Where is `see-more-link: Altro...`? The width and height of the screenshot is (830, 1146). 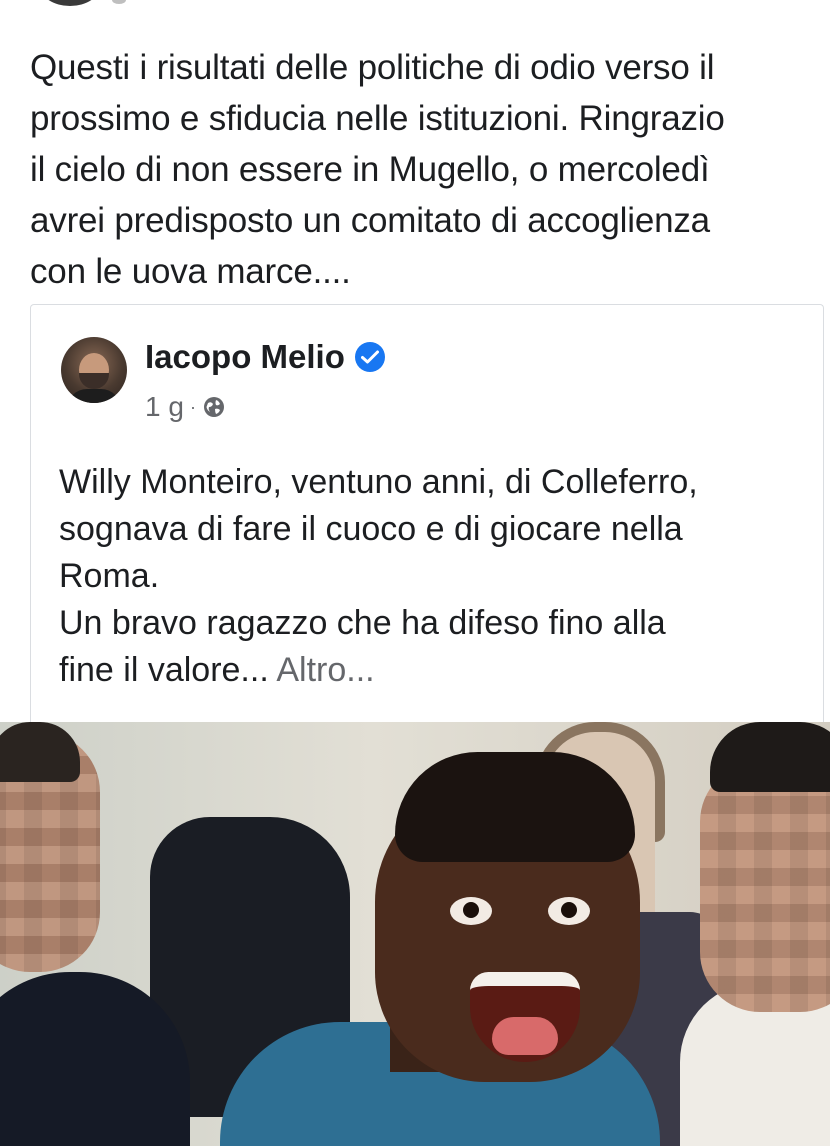 see-more-link: Altro... is located at coordinates (325, 670).